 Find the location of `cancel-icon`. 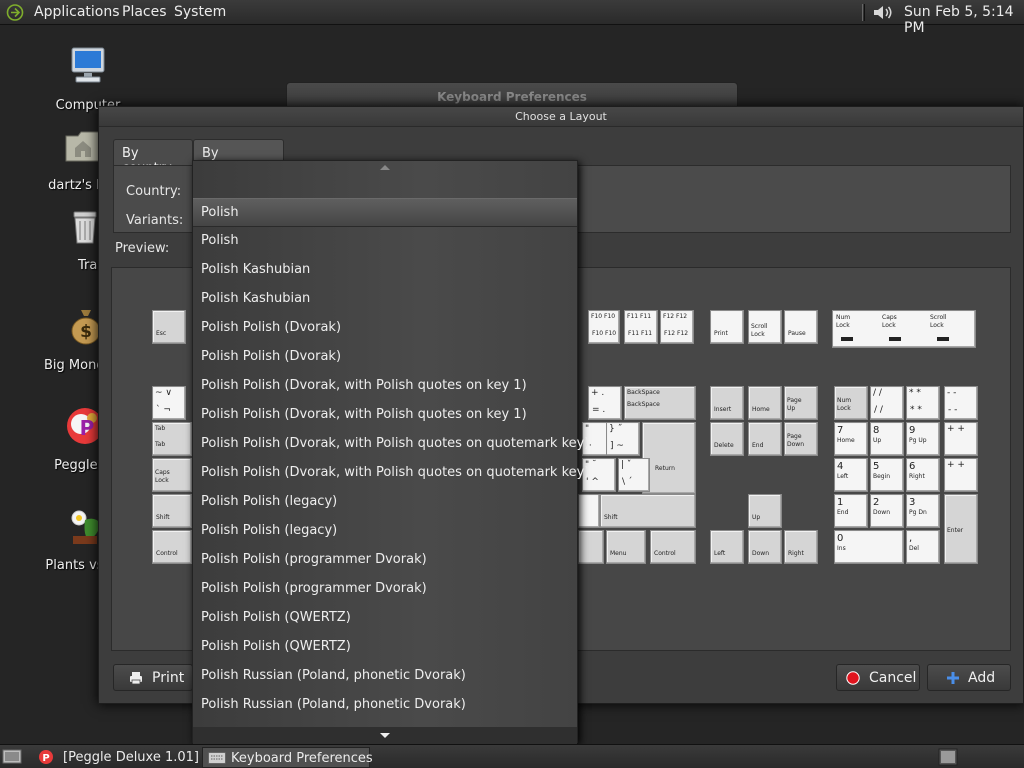

cancel-icon is located at coordinates (853, 678).